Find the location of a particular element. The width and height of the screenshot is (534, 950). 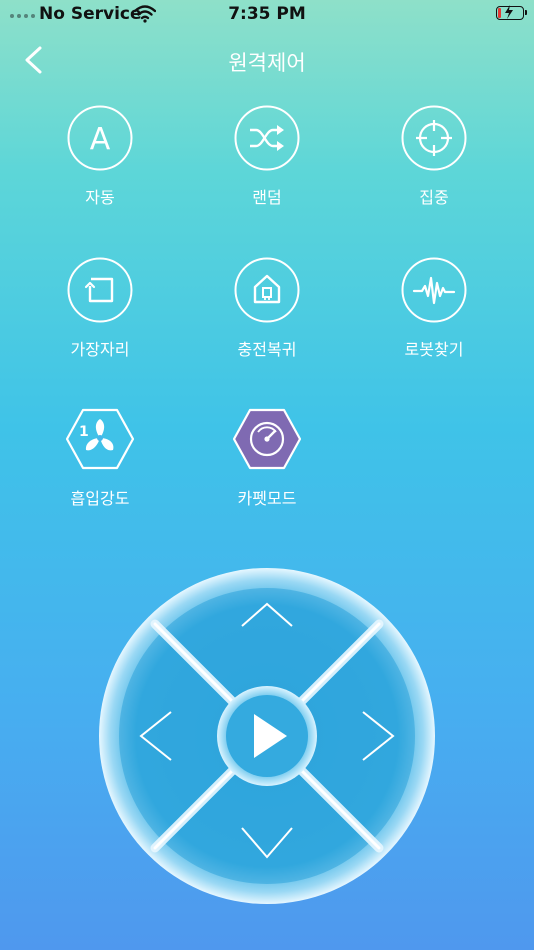

mode-spot-button: 집중 is located at coordinates (434, 156).